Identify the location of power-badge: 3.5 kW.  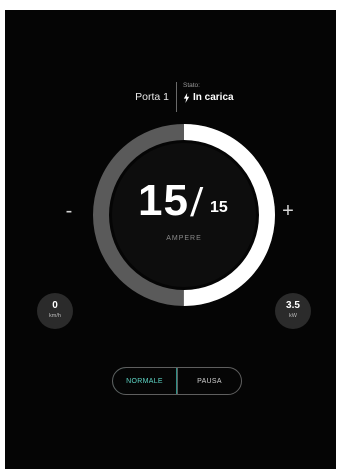
(293, 311).